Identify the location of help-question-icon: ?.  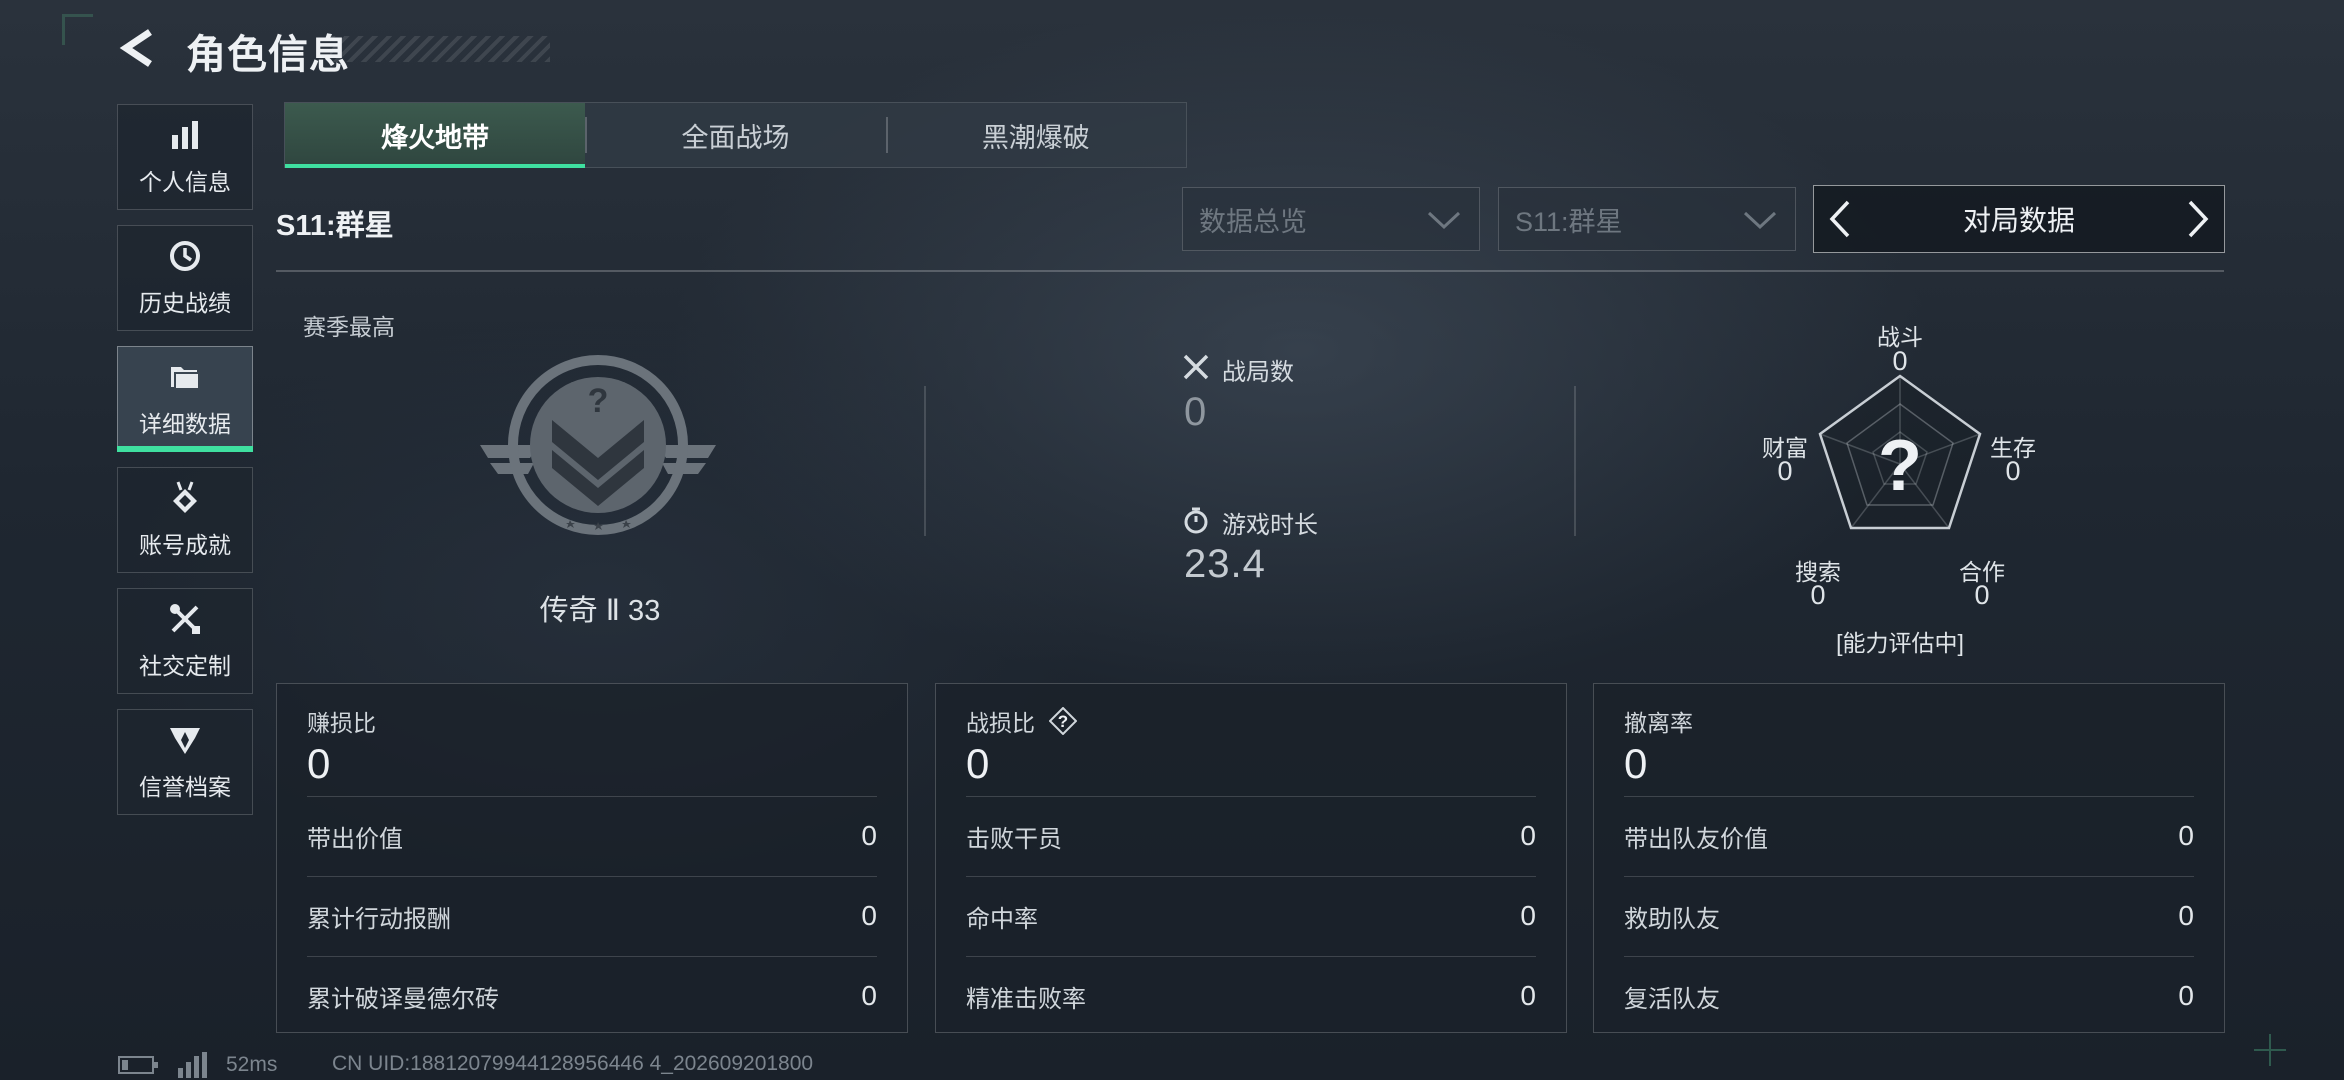
(1063, 721).